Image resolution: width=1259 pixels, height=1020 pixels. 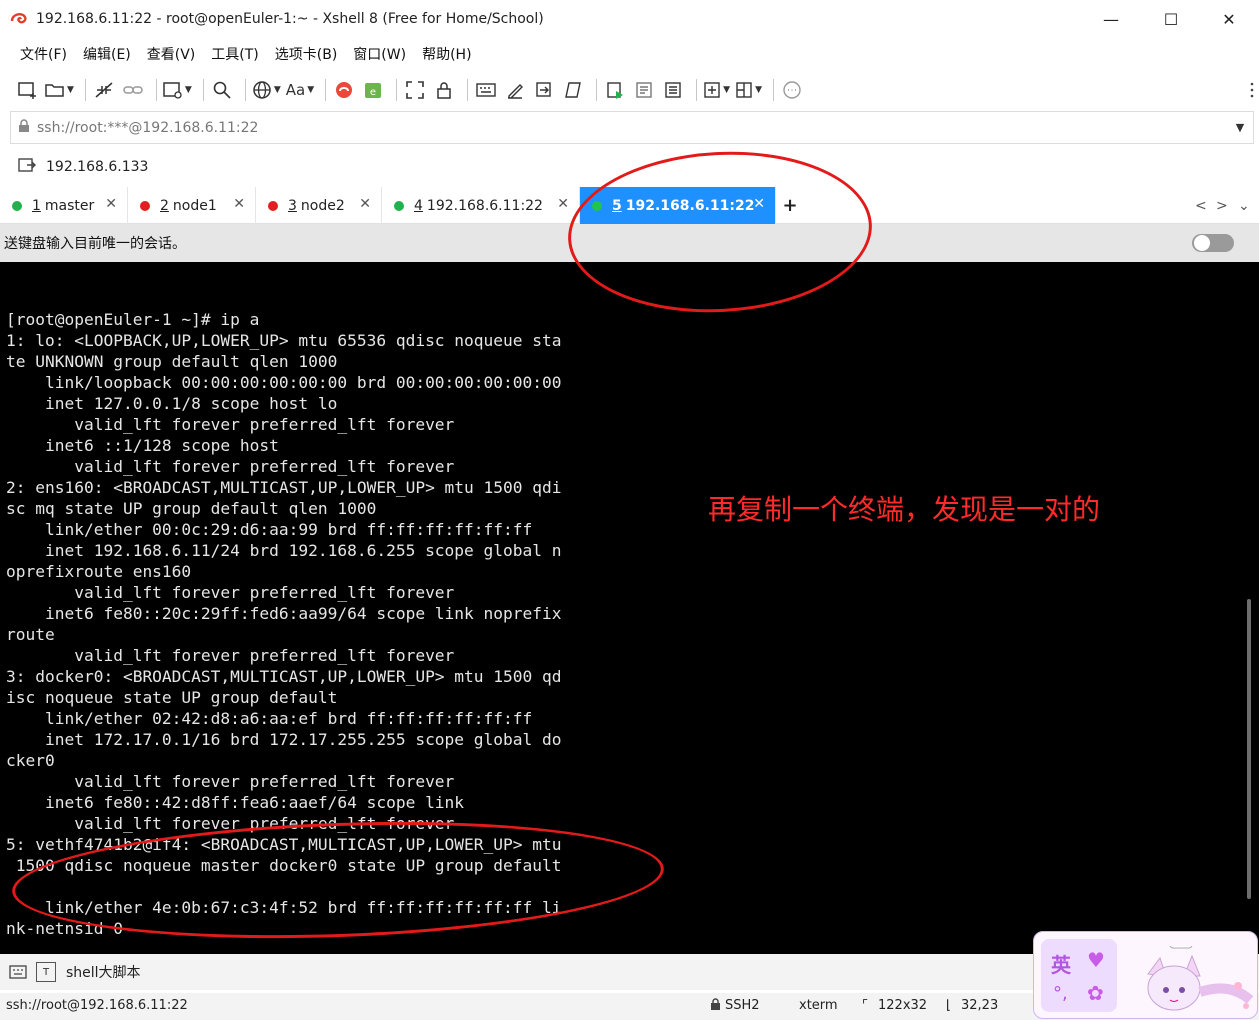 What do you see at coordinates (446, 54) in the screenshot?
I see `menu-help: 帮助(H)` at bounding box center [446, 54].